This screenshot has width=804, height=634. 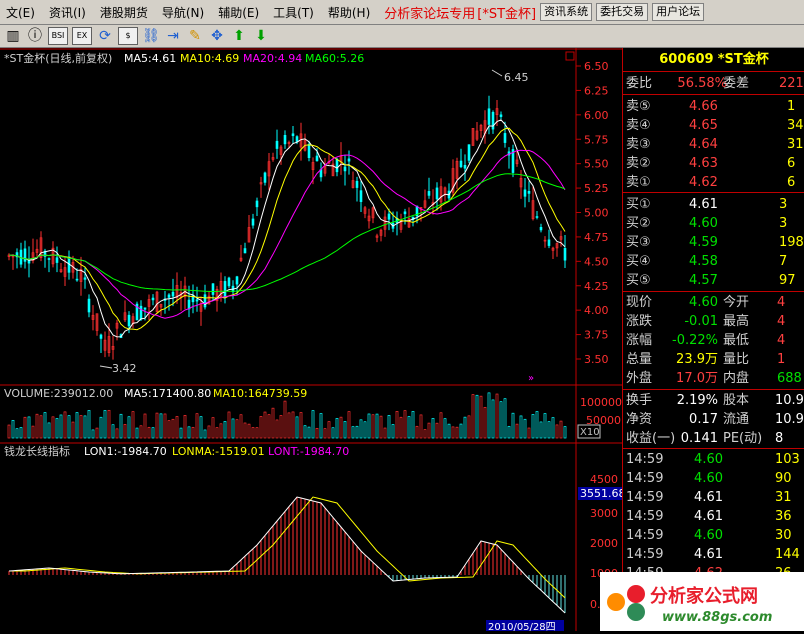 I want to click on sell-level-label: 卖③, so click(x=638, y=144).